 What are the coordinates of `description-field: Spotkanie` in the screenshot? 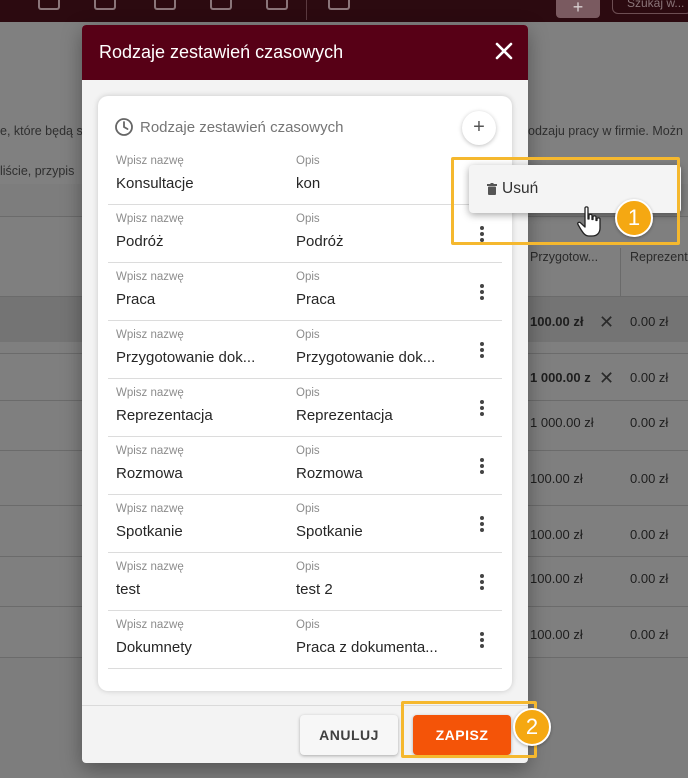 It's located at (371, 531).